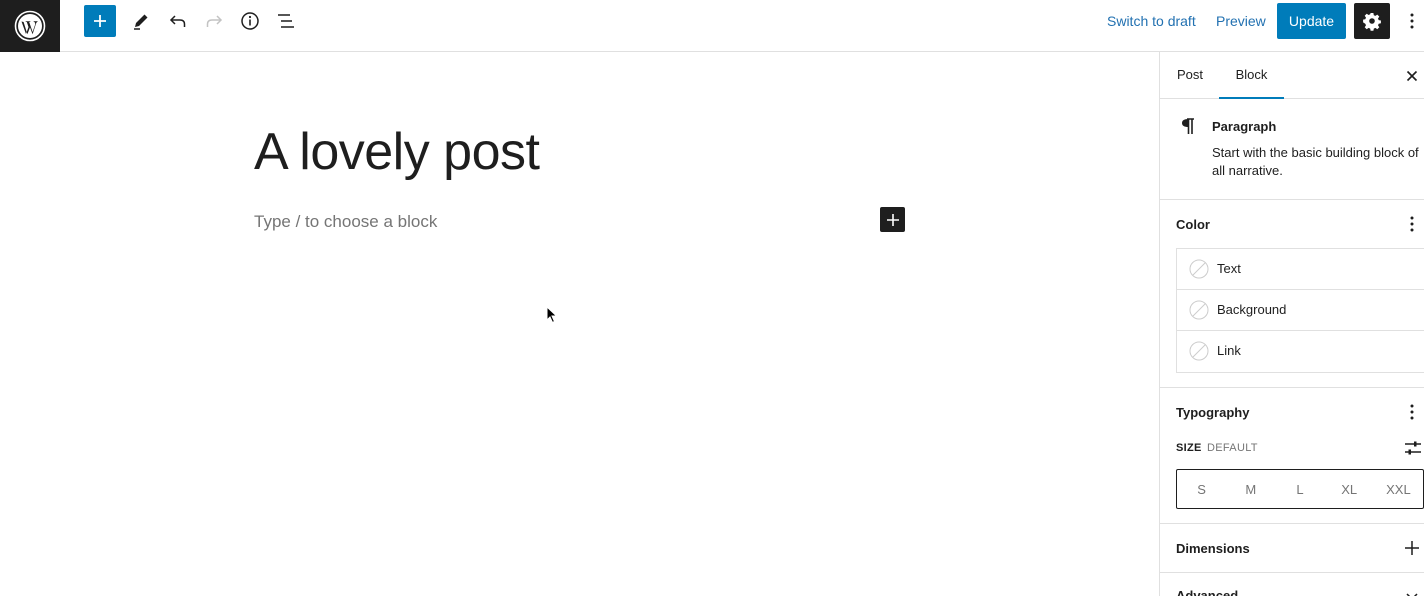  I want to click on font-size-l: L, so click(1299, 489).